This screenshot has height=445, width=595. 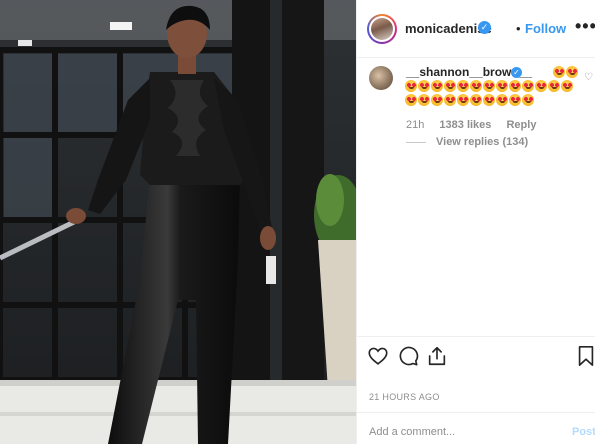 I want to click on post-comment-button: Post, so click(x=583, y=432).